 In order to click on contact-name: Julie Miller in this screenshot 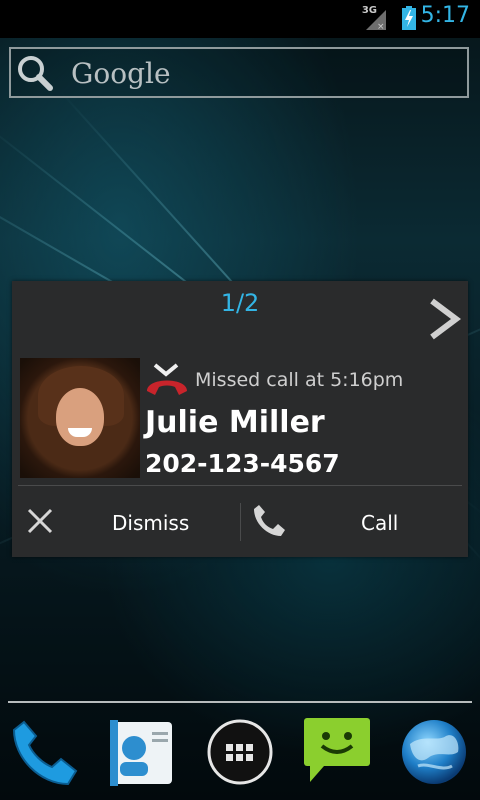, I will do `click(235, 422)`.